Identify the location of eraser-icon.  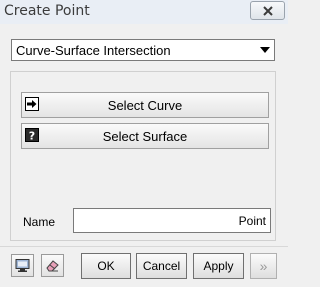
(52, 266).